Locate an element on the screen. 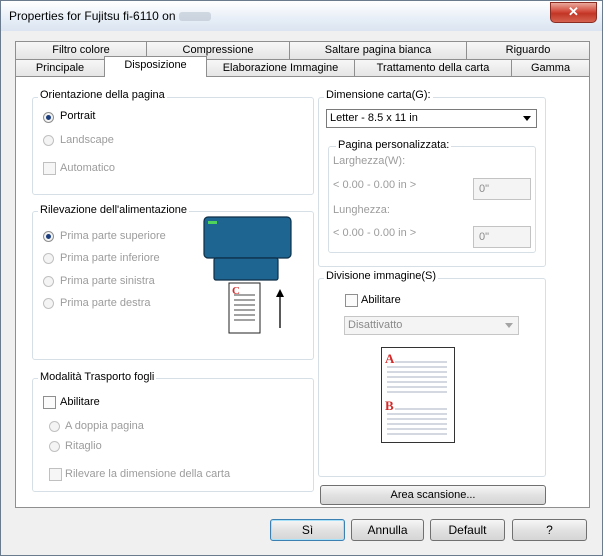 Image resolution: width=603 pixels, height=556 pixels. feed-bottom-first-radio is located at coordinates (48, 258).